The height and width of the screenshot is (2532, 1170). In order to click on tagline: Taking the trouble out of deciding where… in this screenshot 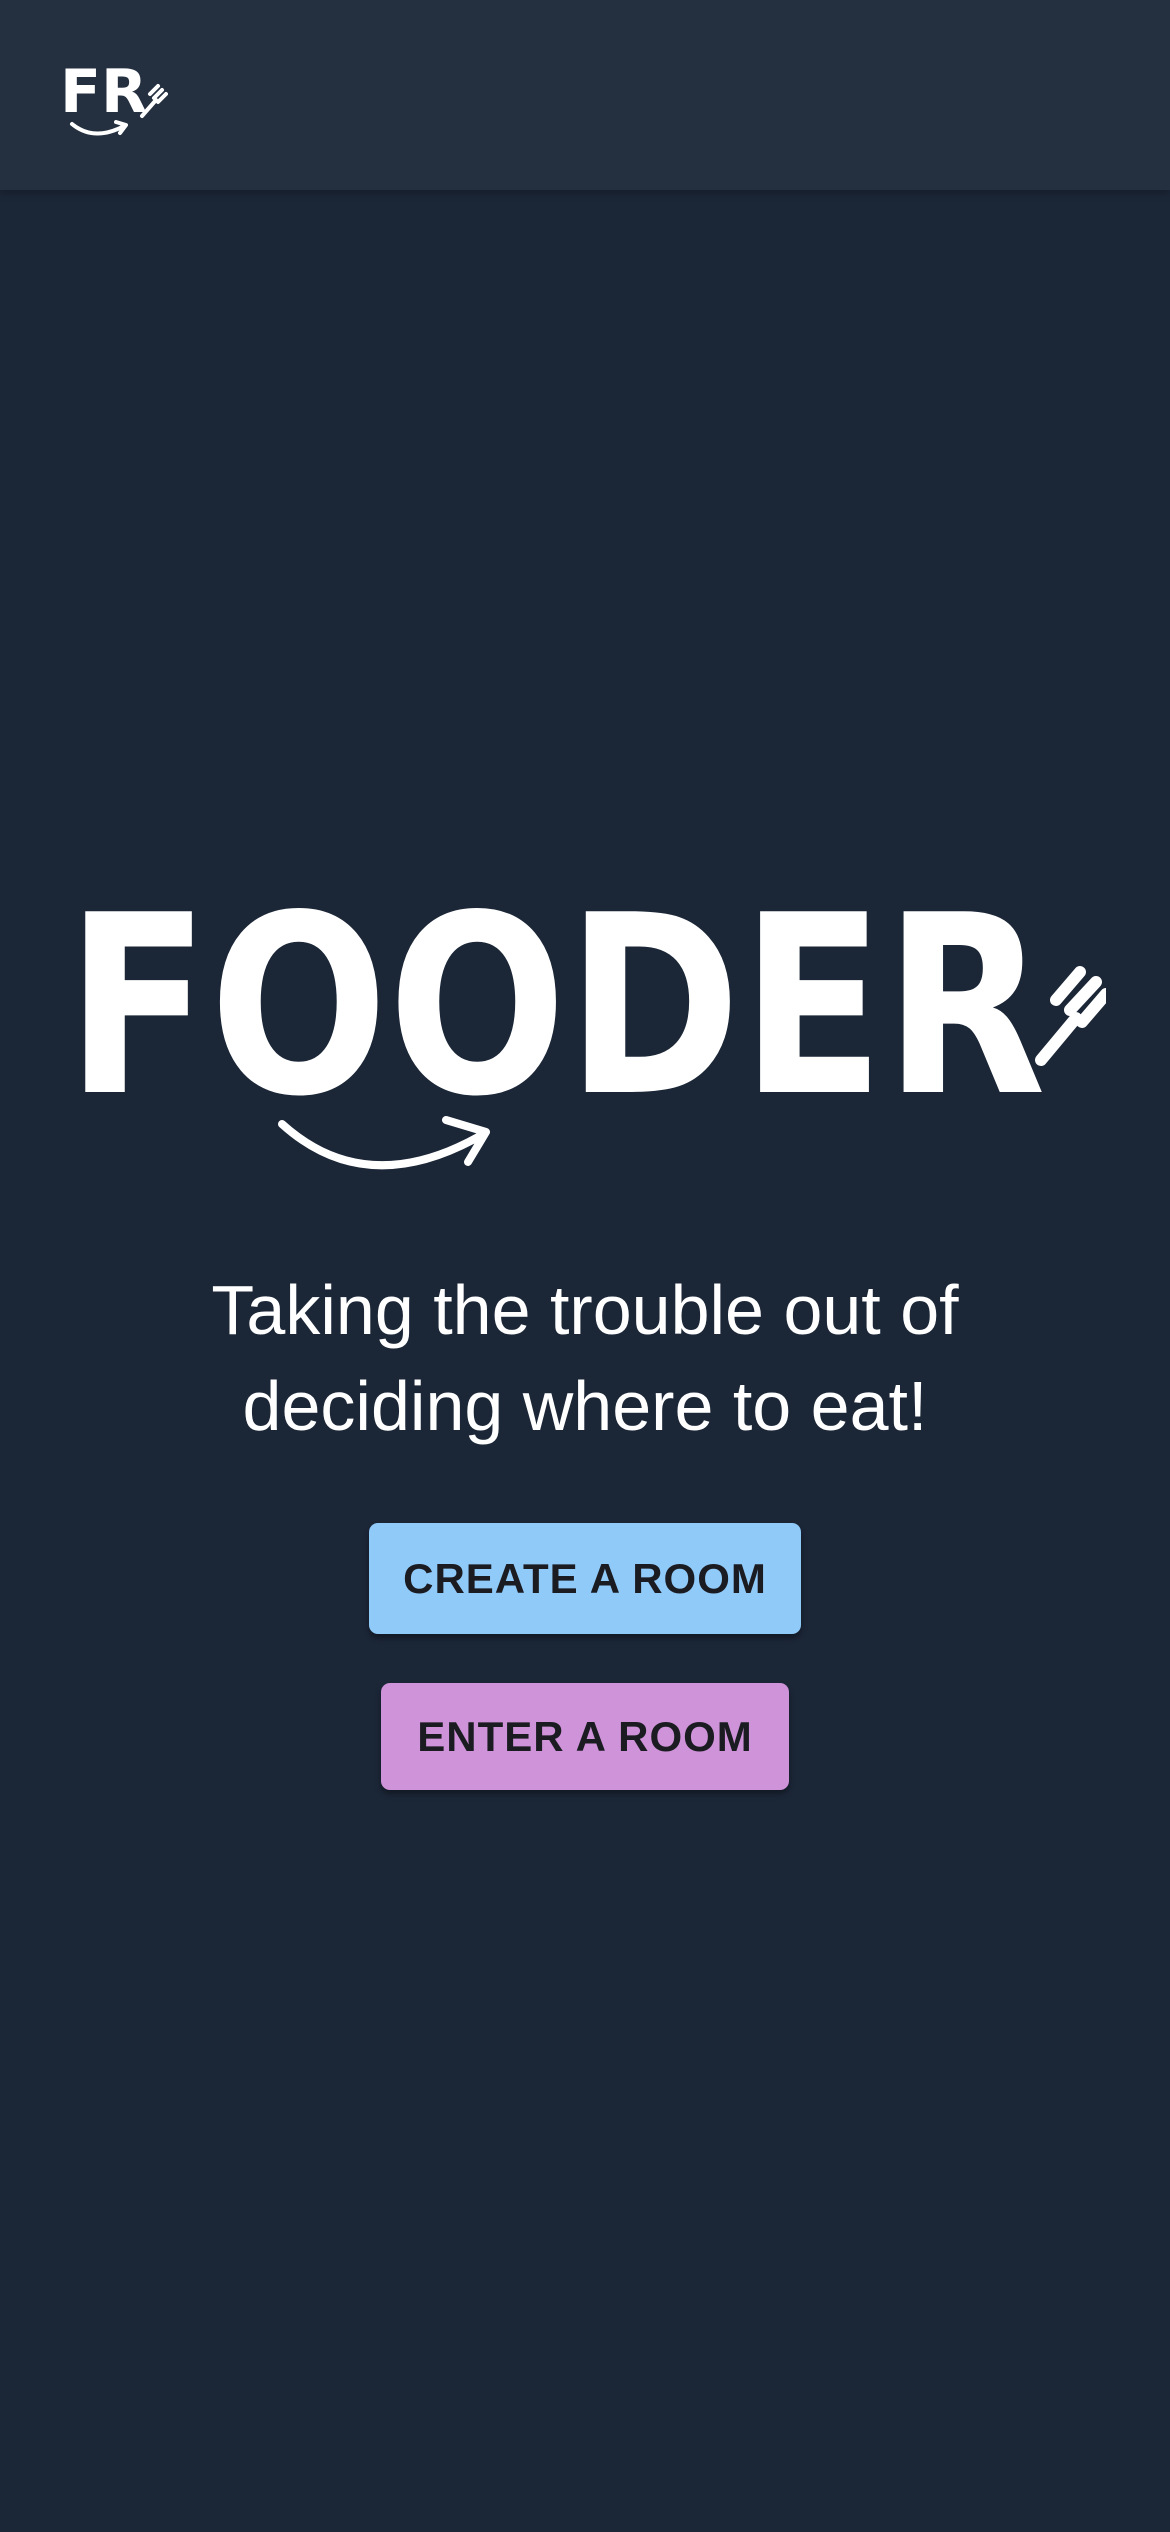, I will do `click(585, 1358)`.